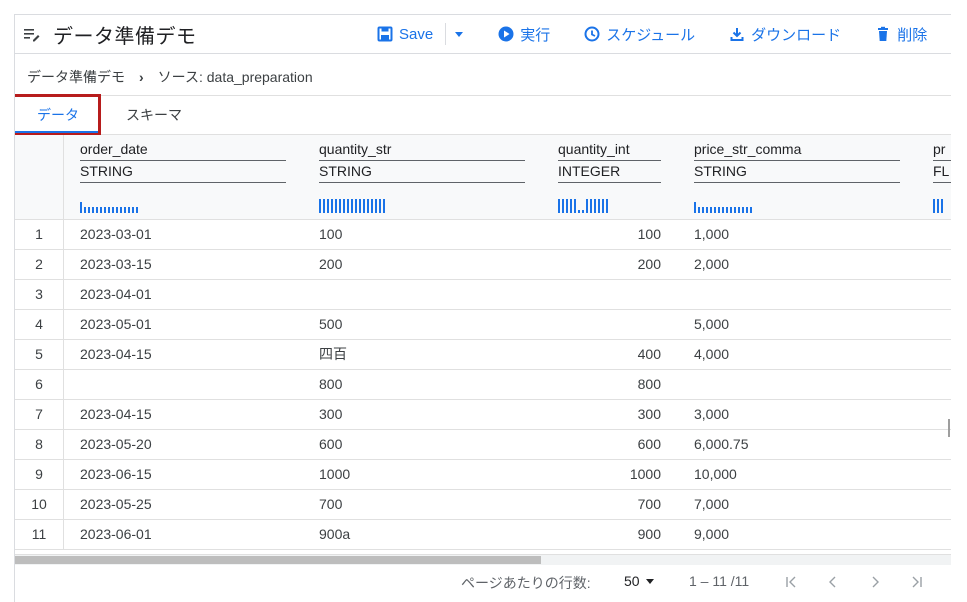 Image resolution: width=967 pixels, height=602 pixels. I want to click on last-page-icon, so click(917, 582).